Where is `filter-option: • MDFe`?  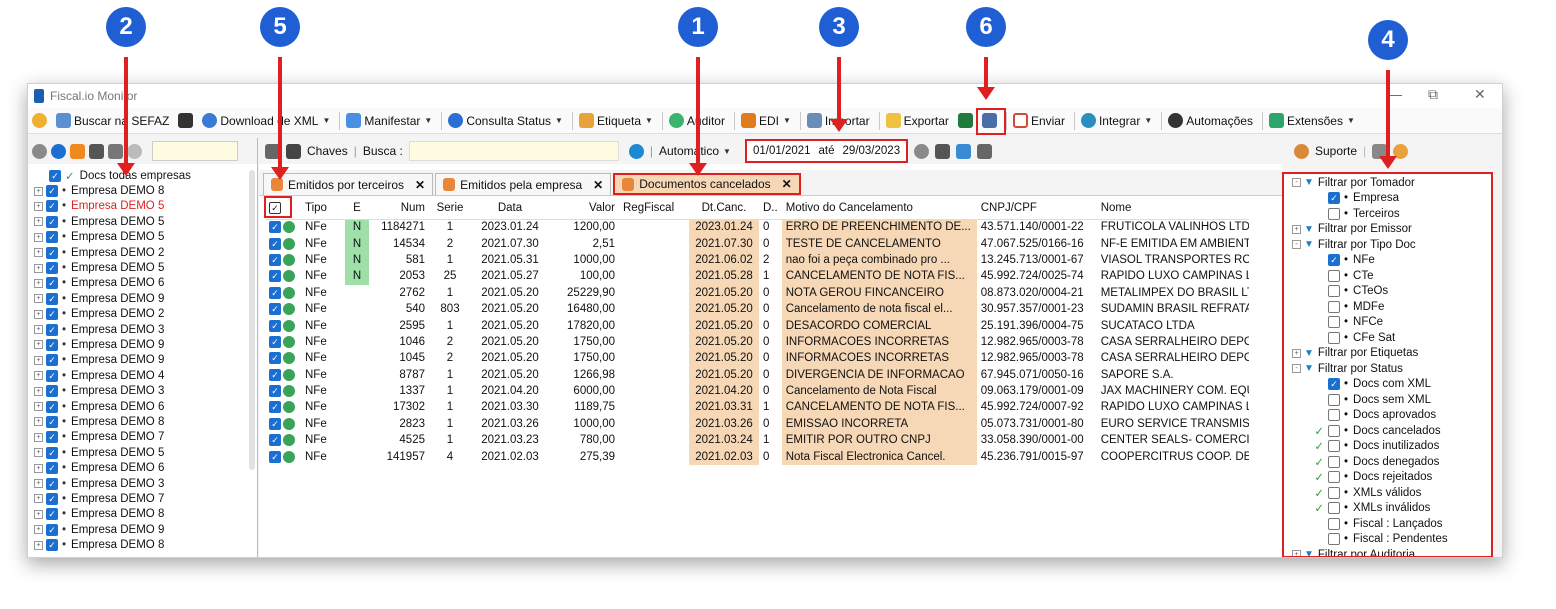 filter-option: • MDFe is located at coordinates (1387, 307).